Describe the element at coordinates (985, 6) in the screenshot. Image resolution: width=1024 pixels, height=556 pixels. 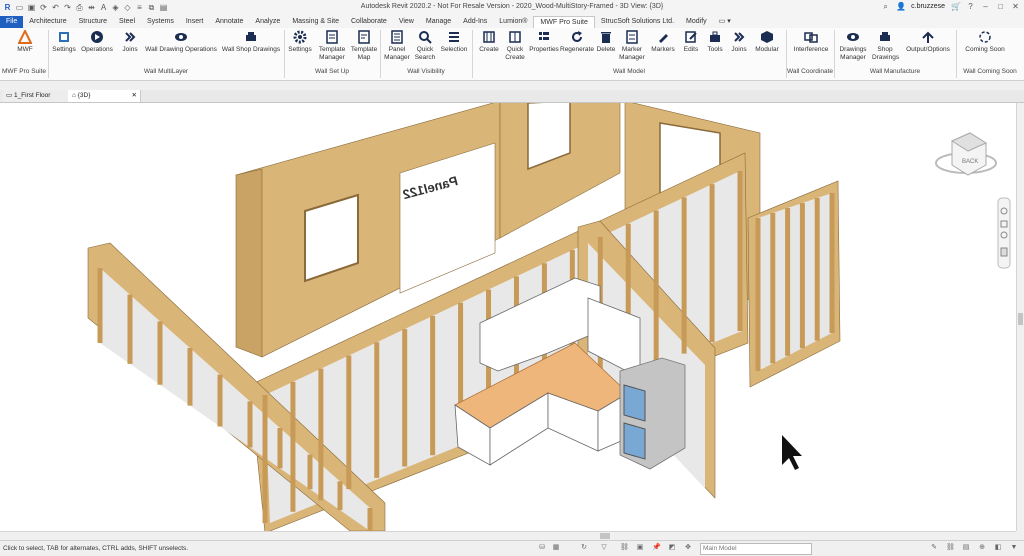
I see `minimize-icon: –` at that location.